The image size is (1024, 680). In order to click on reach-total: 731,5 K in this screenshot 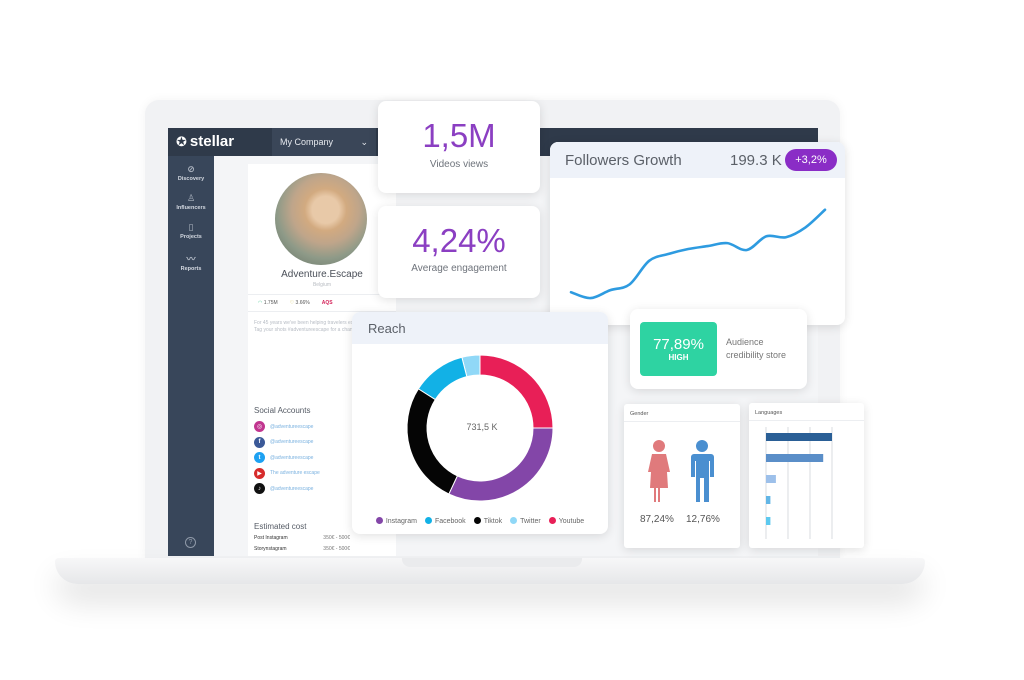, I will do `click(481, 427)`.